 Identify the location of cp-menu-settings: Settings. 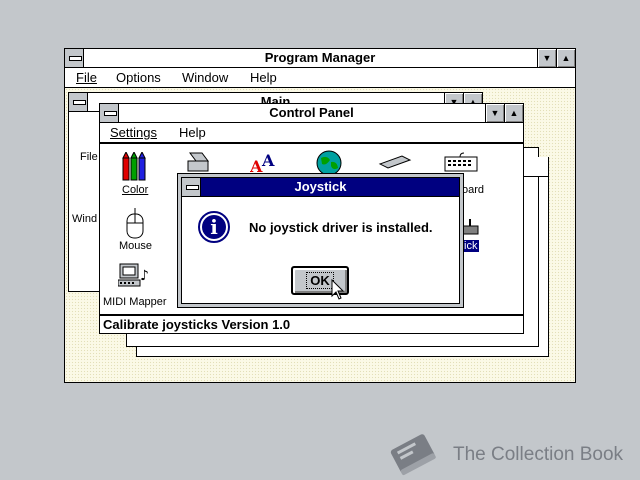
(133, 132).